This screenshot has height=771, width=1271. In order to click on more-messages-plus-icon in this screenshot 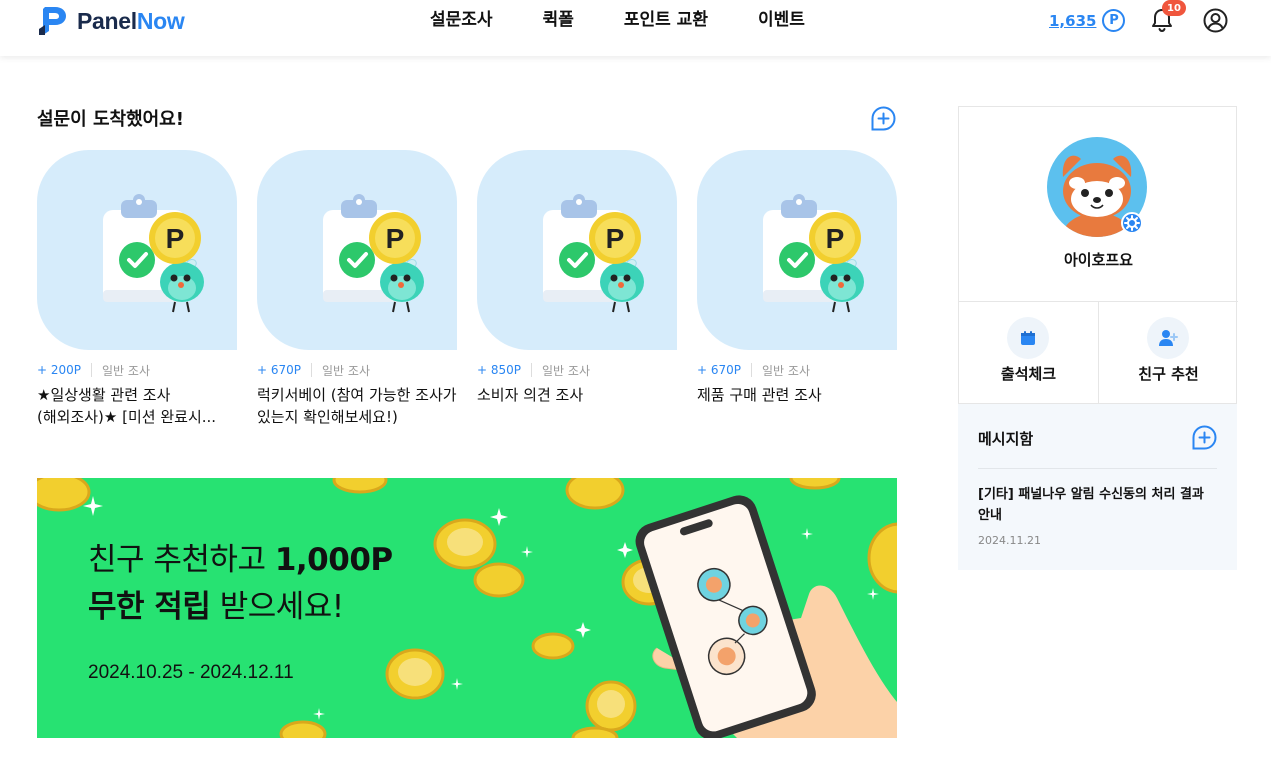, I will do `click(1204, 437)`.